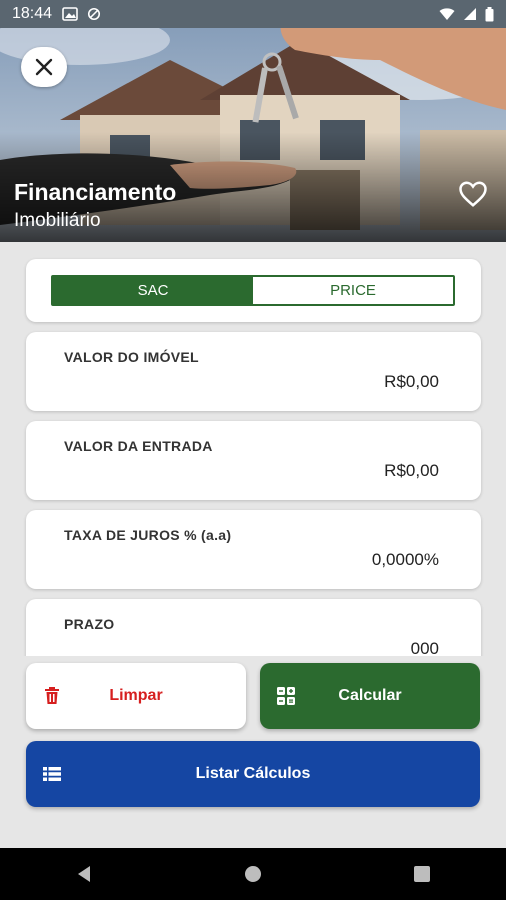 The width and height of the screenshot is (506, 900). I want to click on down-payment-input: R$0,00, so click(411, 471).